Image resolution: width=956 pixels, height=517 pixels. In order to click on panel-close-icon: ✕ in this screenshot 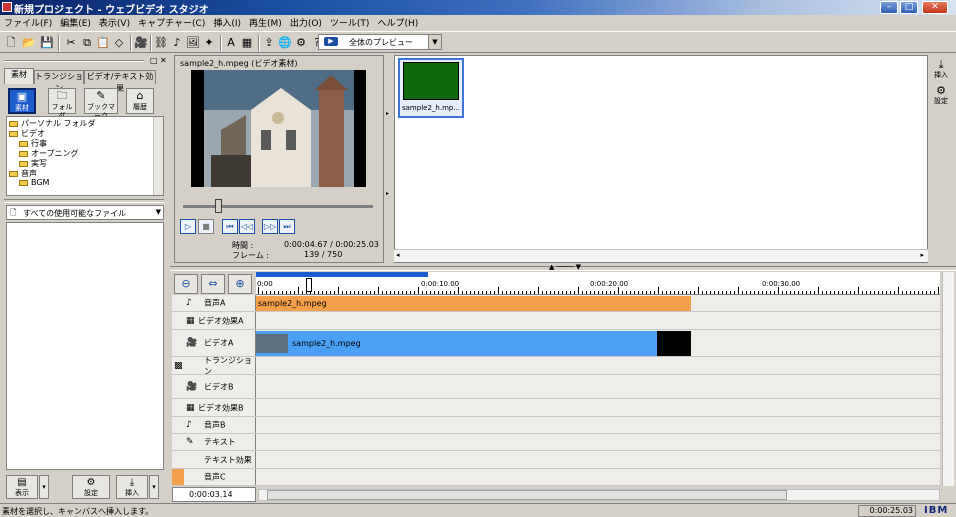, I will do `click(163, 60)`.